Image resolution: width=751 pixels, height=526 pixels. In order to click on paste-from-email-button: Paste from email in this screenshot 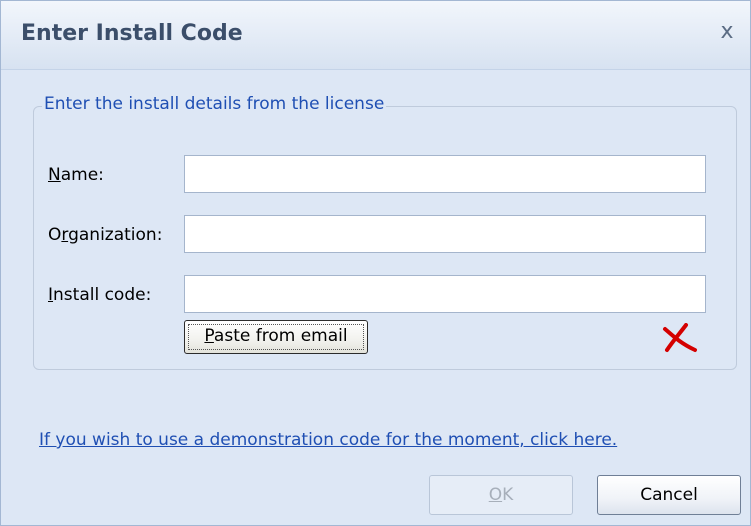, I will do `click(276, 337)`.